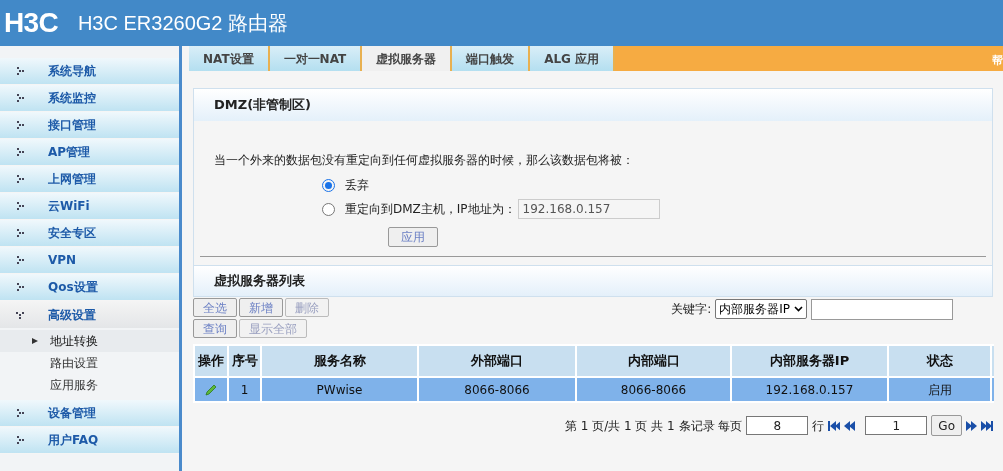  I want to click on sidebar-item: 系统导航, so click(89, 71).